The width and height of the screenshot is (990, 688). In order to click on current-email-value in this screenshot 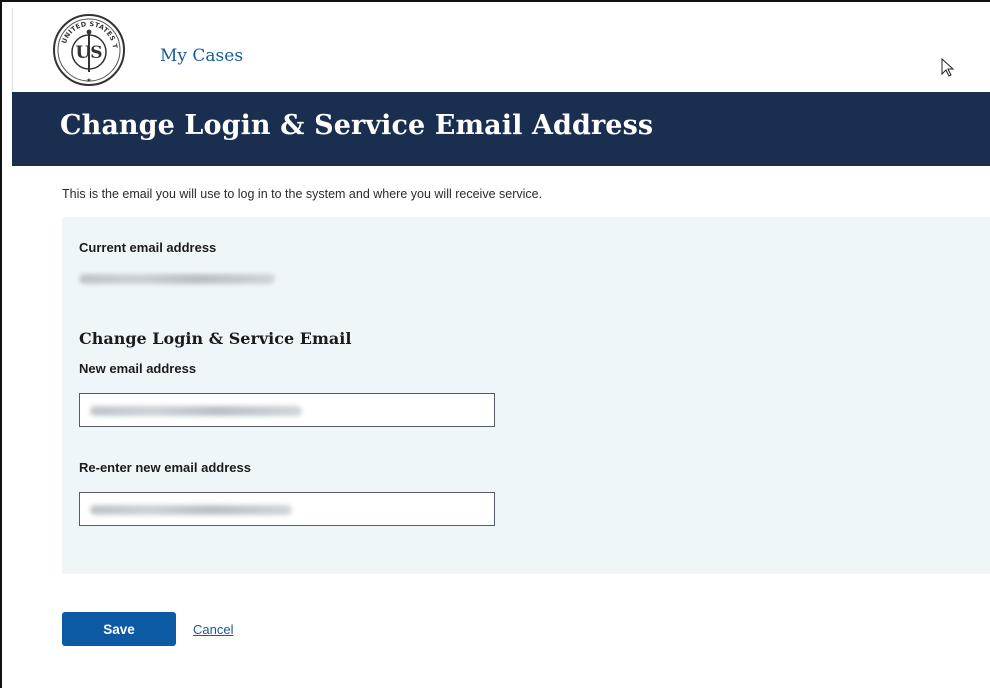, I will do `click(177, 279)`.